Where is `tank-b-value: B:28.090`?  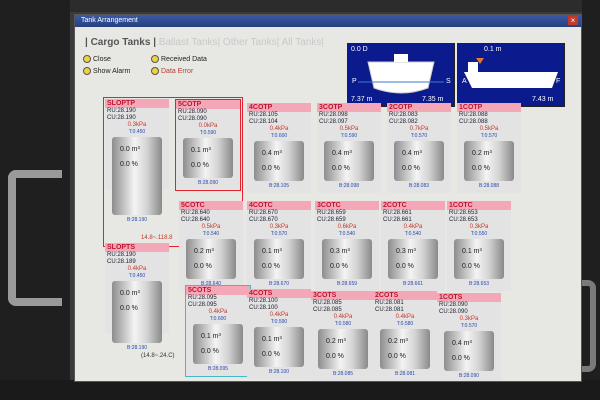
tank-b-value: B:28.090 is located at coordinates (469, 376).